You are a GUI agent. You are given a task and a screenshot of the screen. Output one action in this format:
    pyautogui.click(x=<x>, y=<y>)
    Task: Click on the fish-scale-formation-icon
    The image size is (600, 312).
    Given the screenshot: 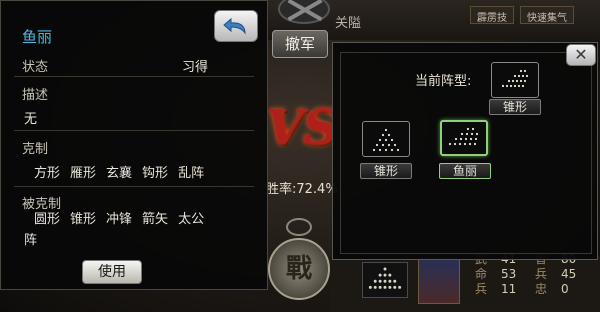 What is the action you would take?
    pyautogui.click(x=463, y=136)
    